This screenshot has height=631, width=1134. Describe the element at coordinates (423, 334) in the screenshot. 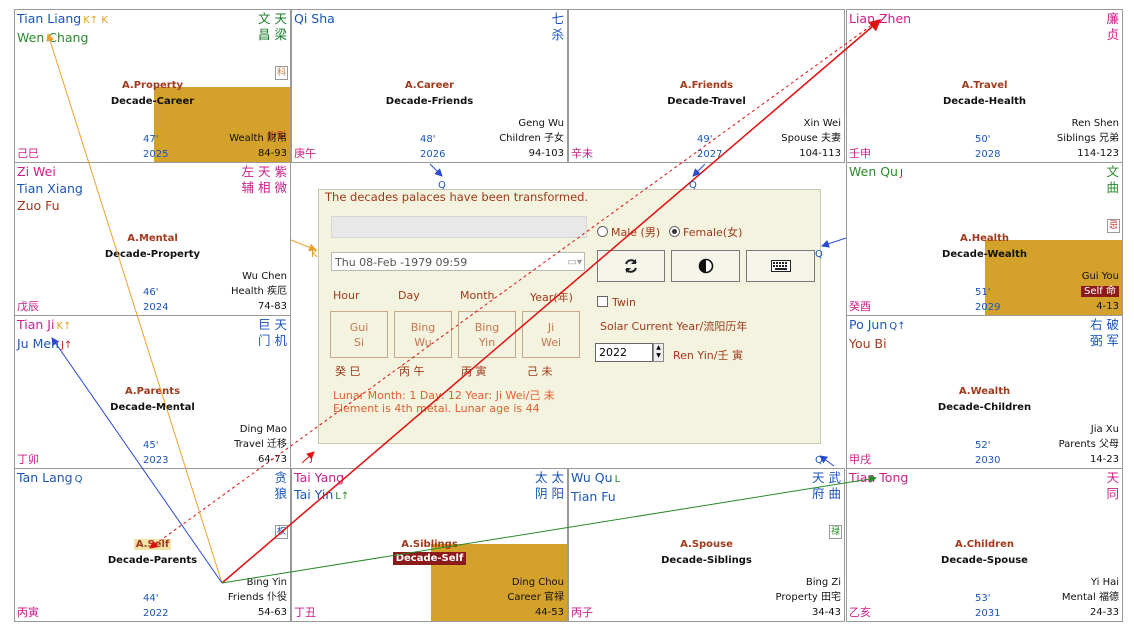

I see `day-pillar-button: Bing Wu` at that location.